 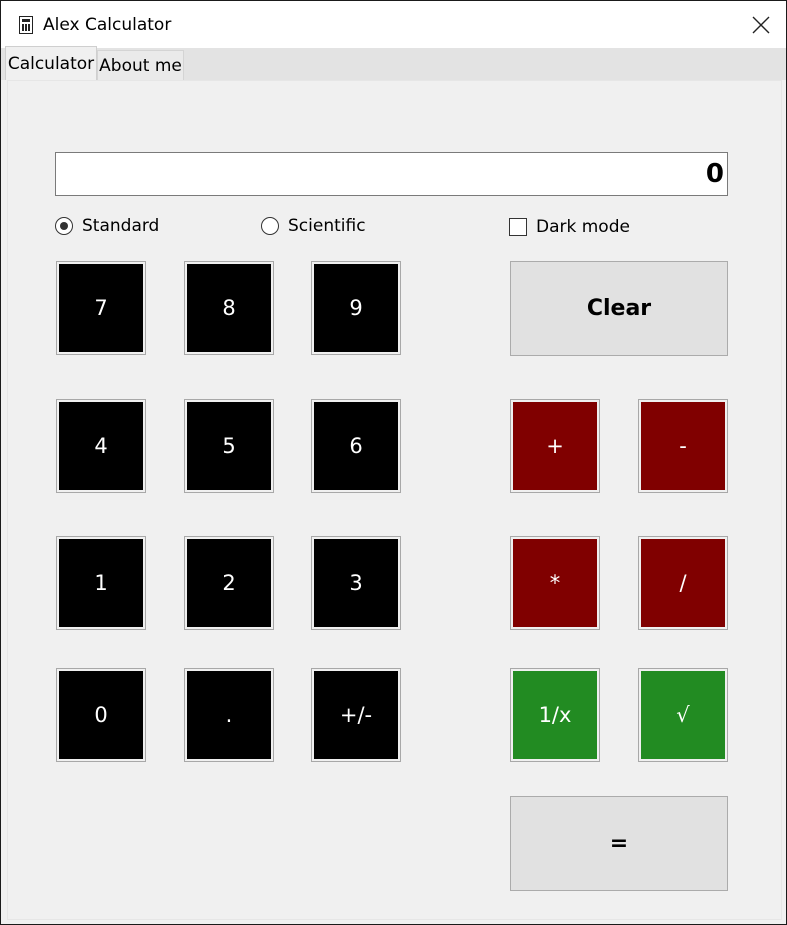 What do you see at coordinates (121, 226) in the screenshot?
I see `standard-label: Standard` at bounding box center [121, 226].